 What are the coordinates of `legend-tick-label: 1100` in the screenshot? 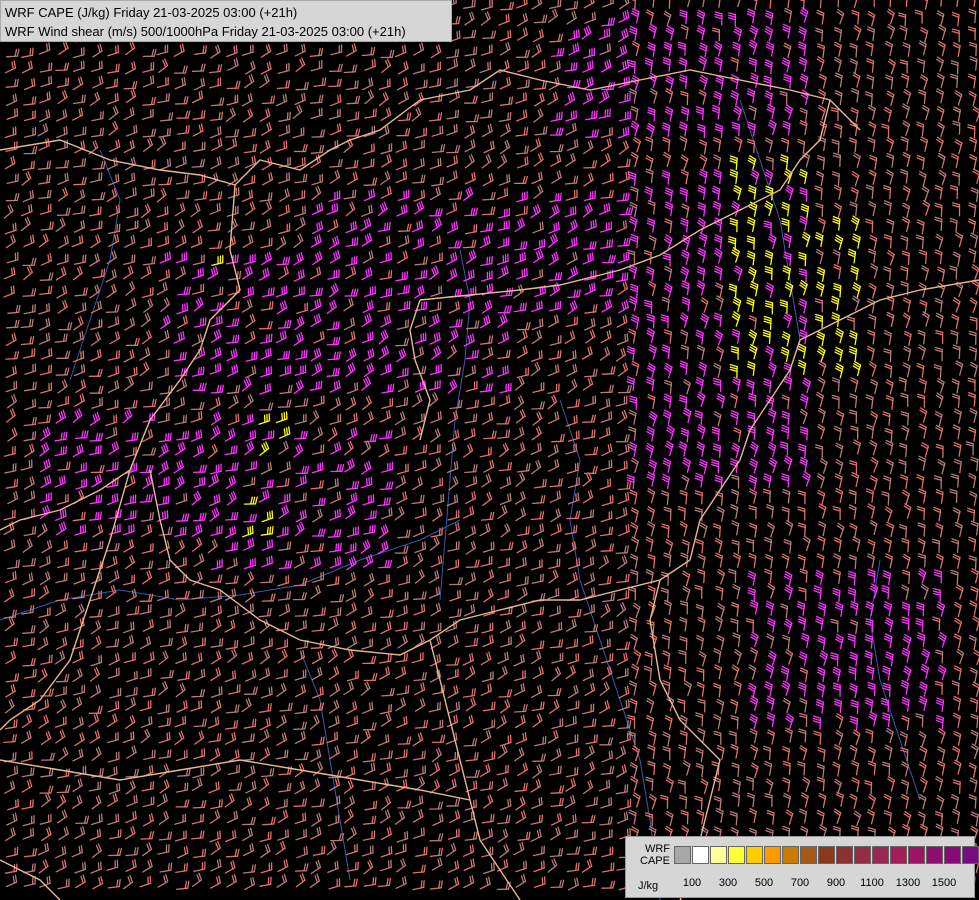 It's located at (872, 883).